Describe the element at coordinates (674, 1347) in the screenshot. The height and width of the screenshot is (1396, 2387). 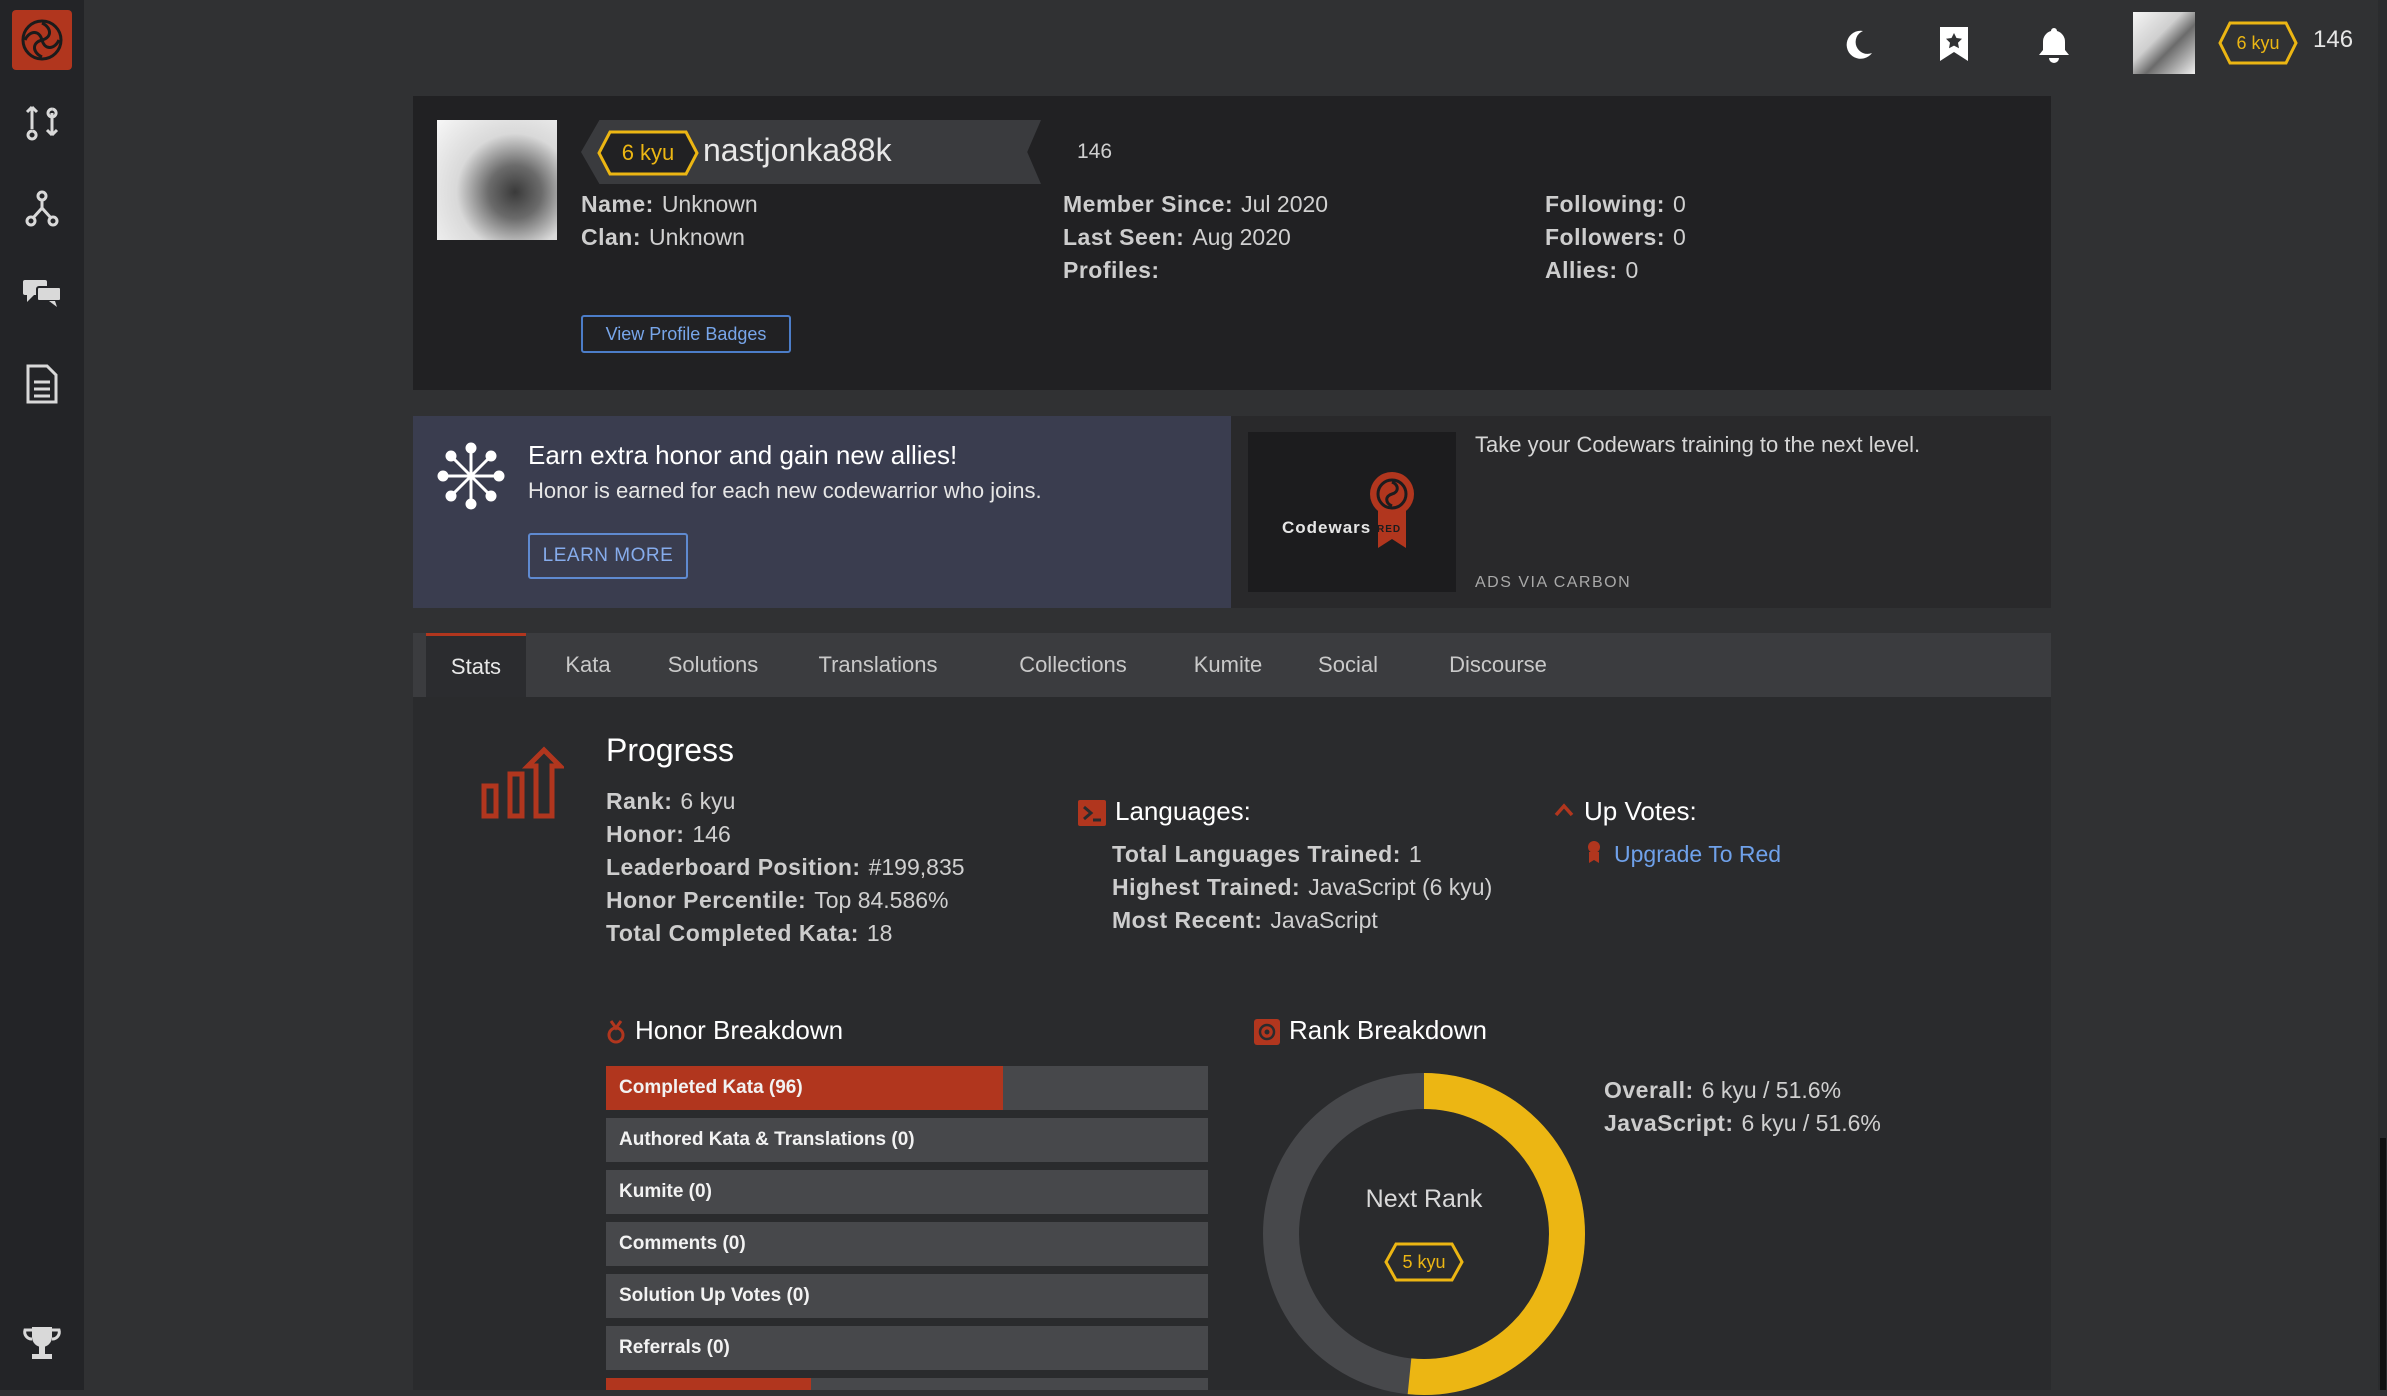
I see `honor-bar-label: Referrals (0)` at that location.